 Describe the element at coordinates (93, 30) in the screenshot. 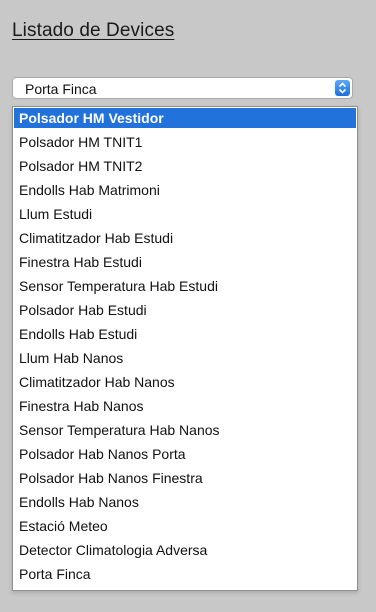

I see `page-title: Listado de Devices` at that location.